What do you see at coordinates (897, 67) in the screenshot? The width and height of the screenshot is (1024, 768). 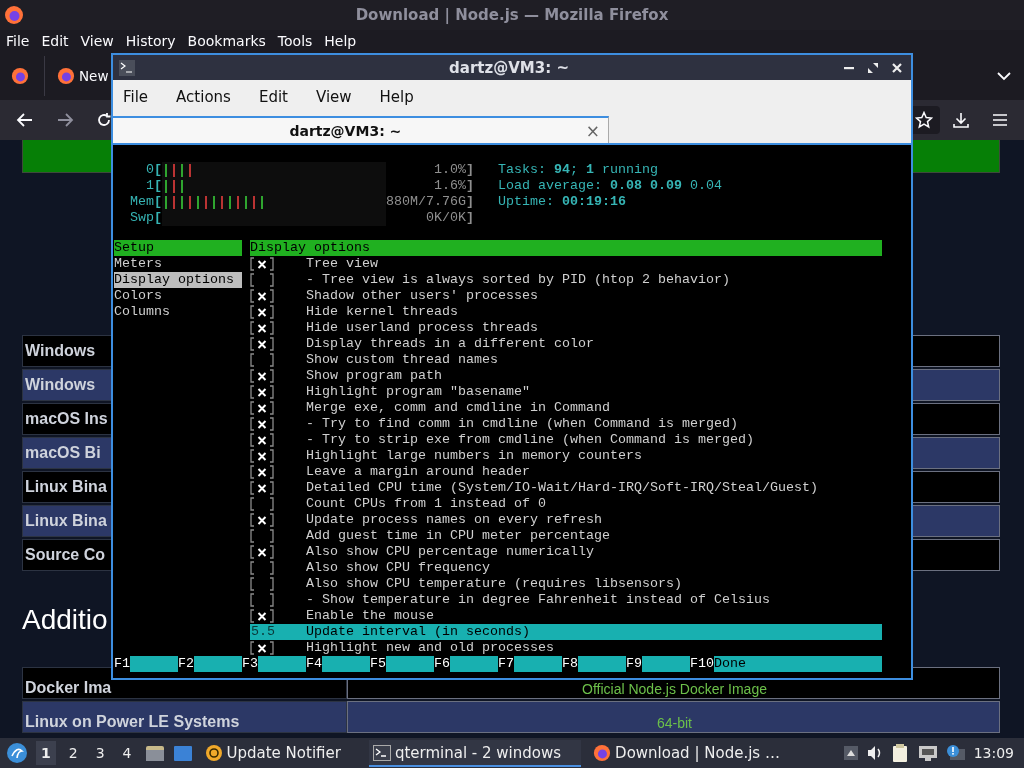 I see `close-icon` at bounding box center [897, 67].